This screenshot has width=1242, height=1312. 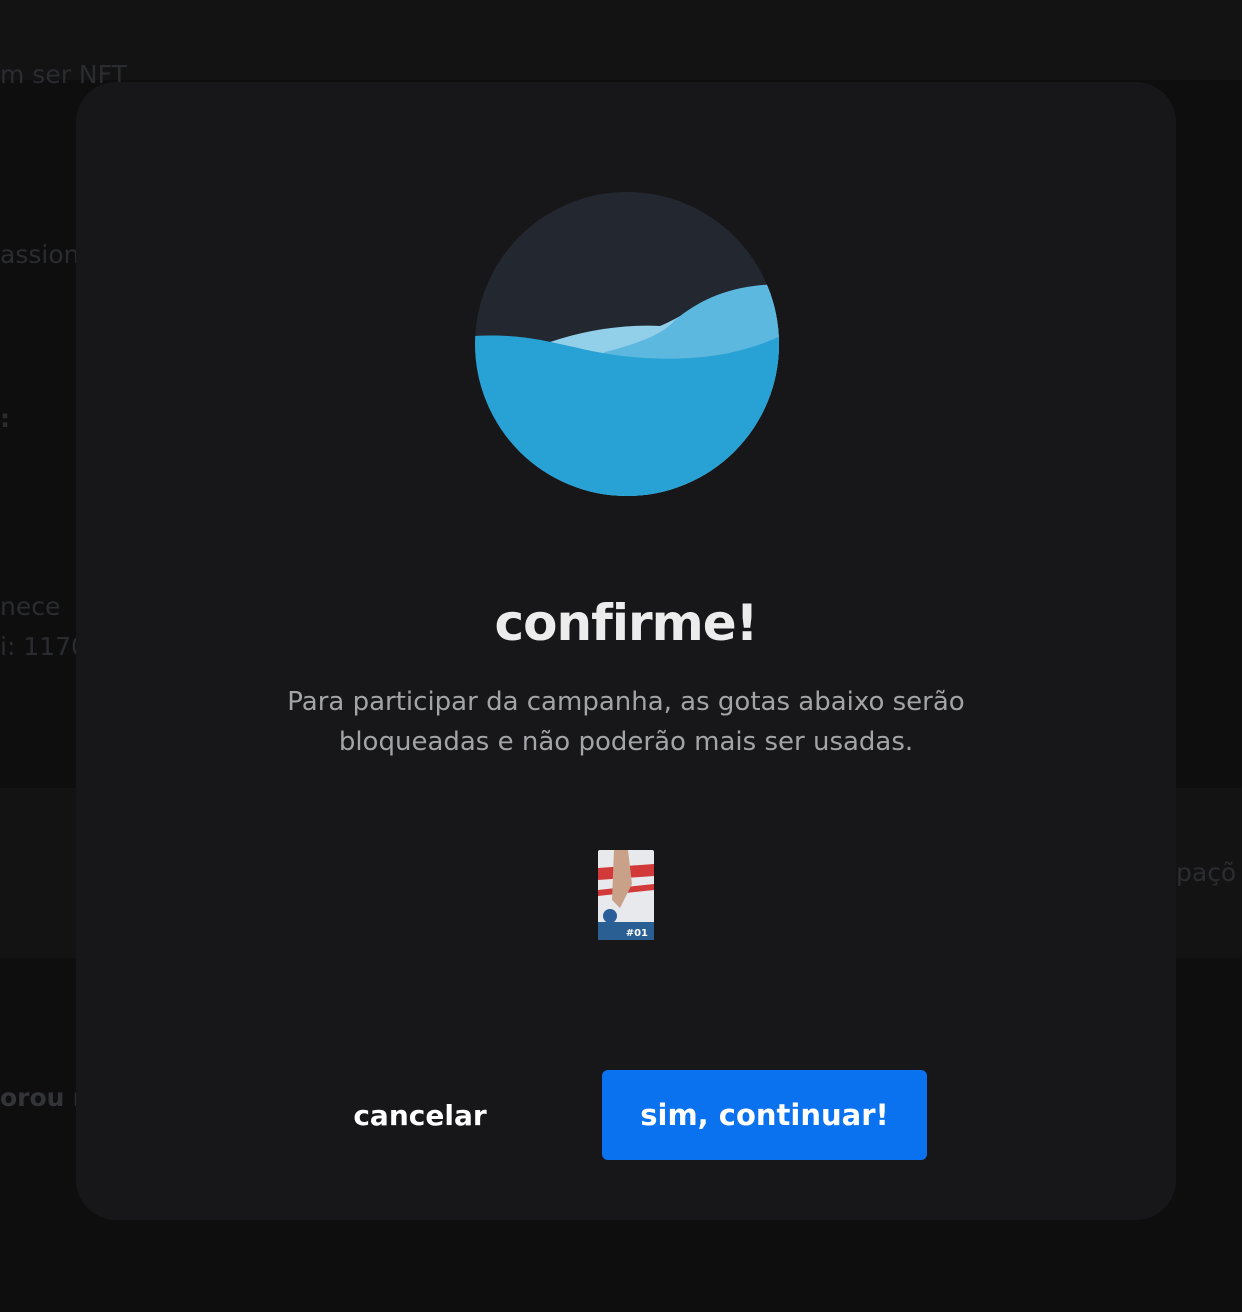 I want to click on collectible-card-icon: #01, so click(x=626, y=895).